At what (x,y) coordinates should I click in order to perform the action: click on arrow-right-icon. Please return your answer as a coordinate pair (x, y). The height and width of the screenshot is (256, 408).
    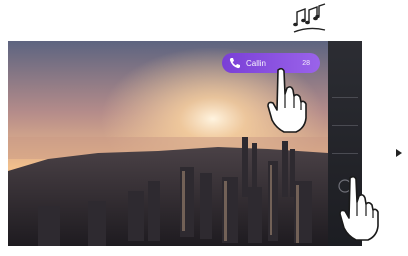
    Looking at the image, I should click on (399, 150).